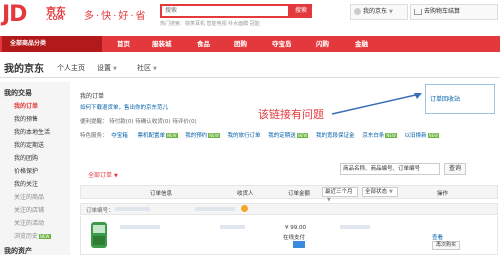 This screenshot has height=255, width=500. I want to click on annotation-text: 该链接有问题, so click(291, 114).